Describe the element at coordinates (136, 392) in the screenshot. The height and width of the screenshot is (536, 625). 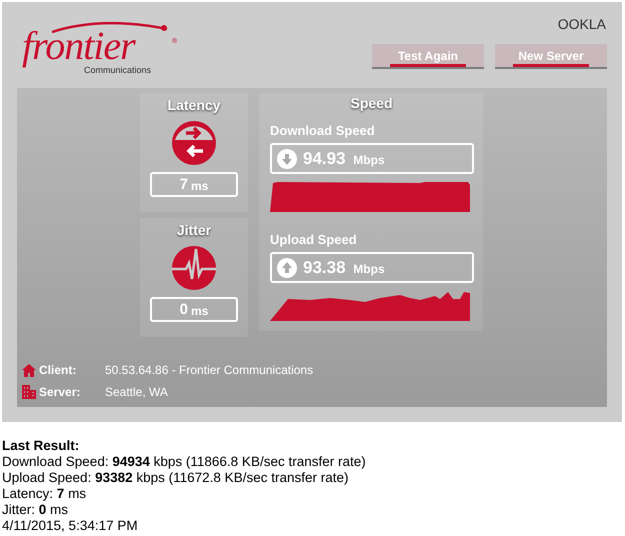
I see `info-value: Seattle, WA` at that location.